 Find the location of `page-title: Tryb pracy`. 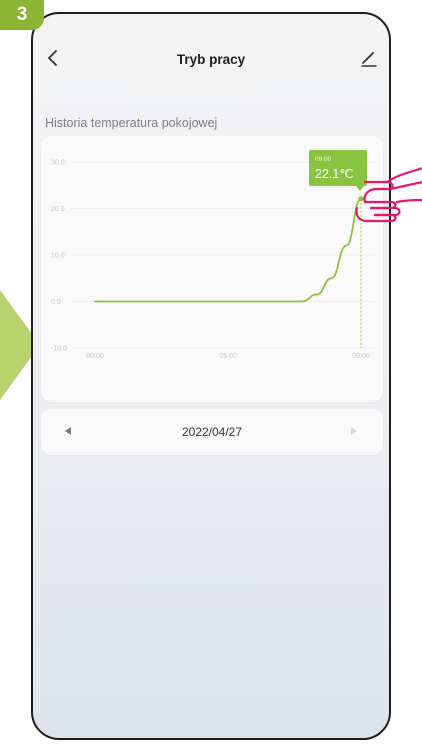

page-title: Tryb pracy is located at coordinates (211, 59).